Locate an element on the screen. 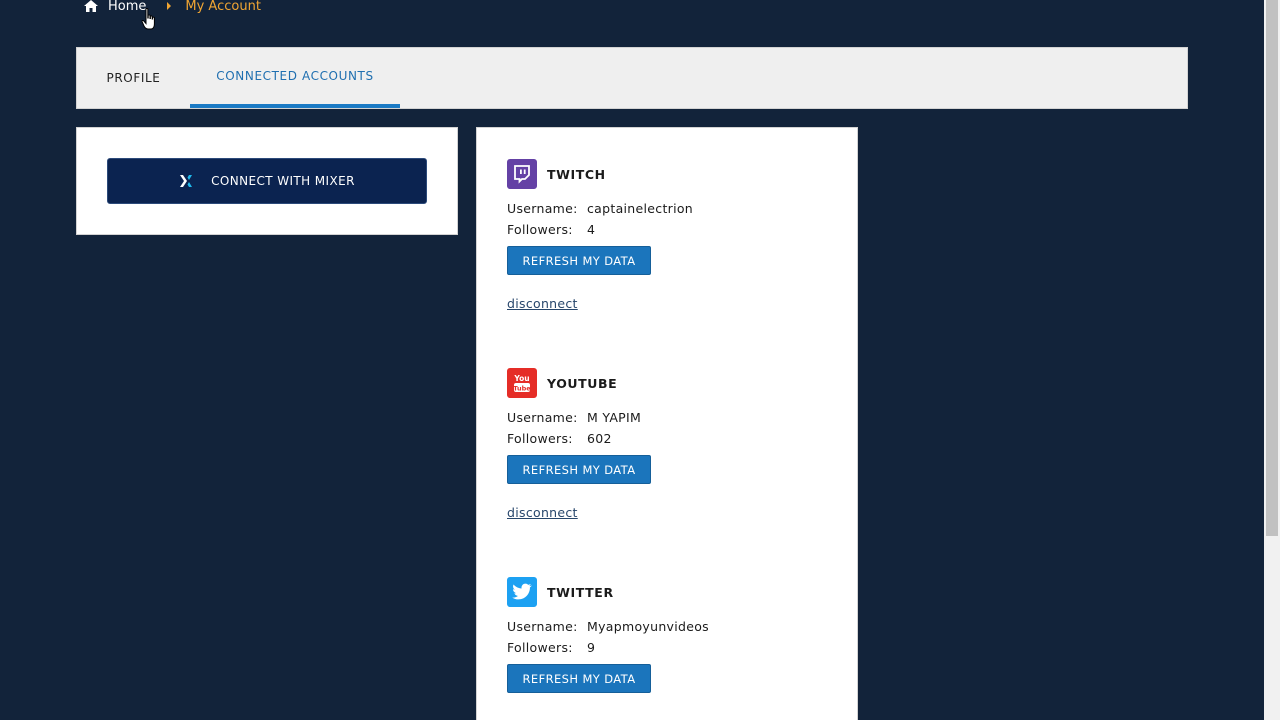  account-tabs: PROFILE CONNECTED ACCOUNTS is located at coordinates (632, 78).